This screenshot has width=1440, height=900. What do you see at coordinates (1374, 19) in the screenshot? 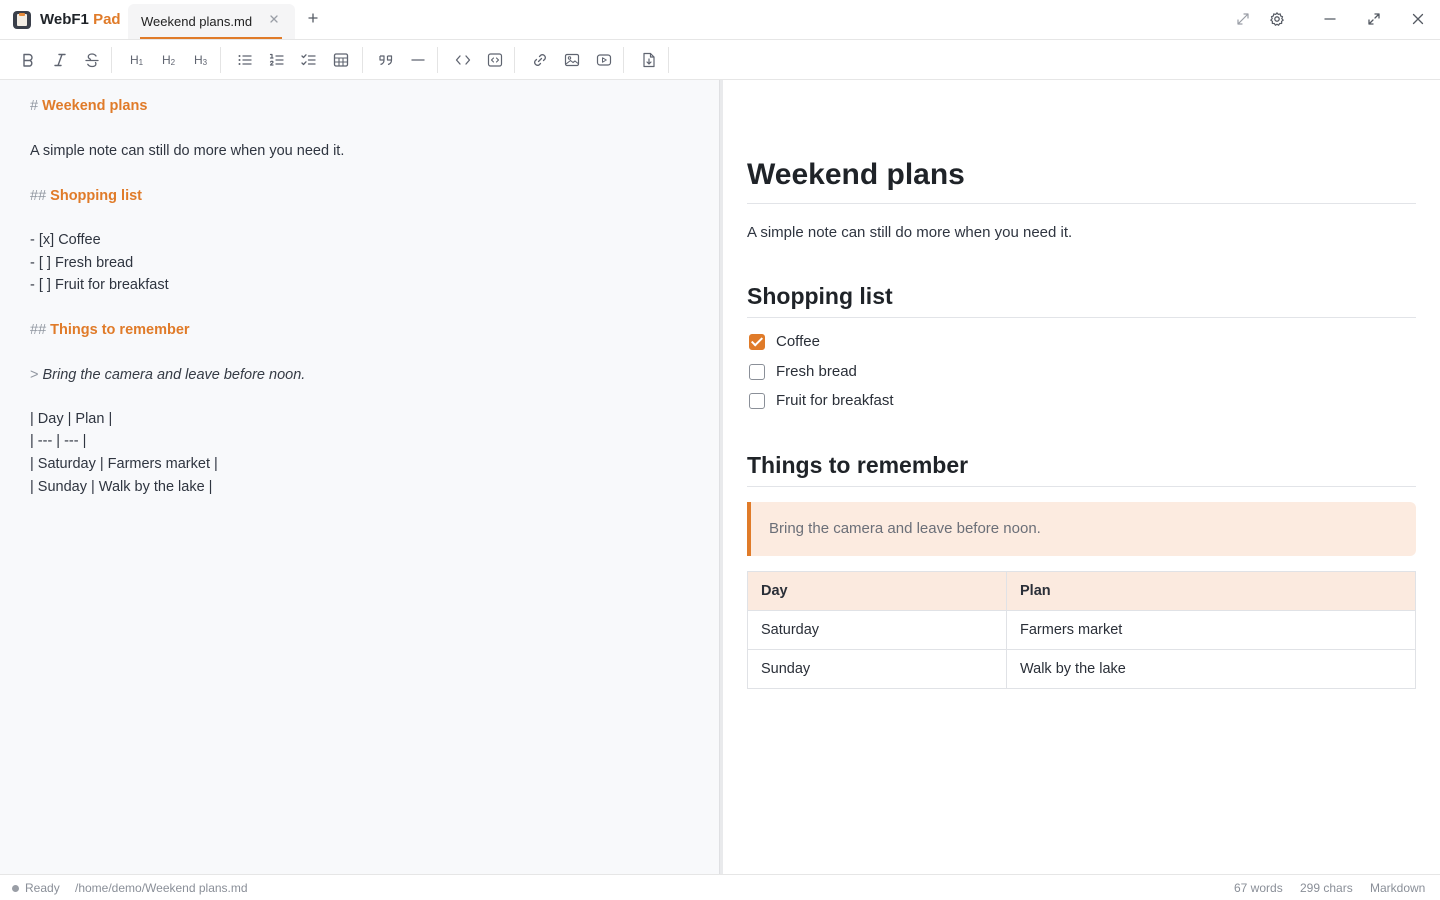
I see `maximize-icon` at bounding box center [1374, 19].